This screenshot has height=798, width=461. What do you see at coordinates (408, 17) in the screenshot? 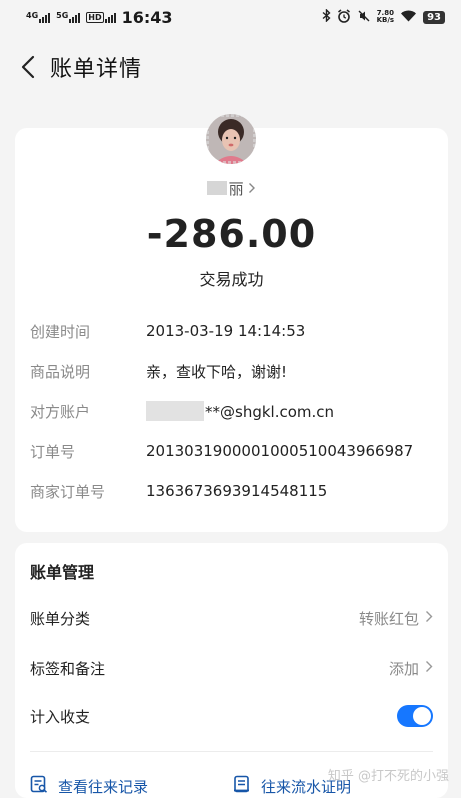
I see `wifi-icon` at bounding box center [408, 17].